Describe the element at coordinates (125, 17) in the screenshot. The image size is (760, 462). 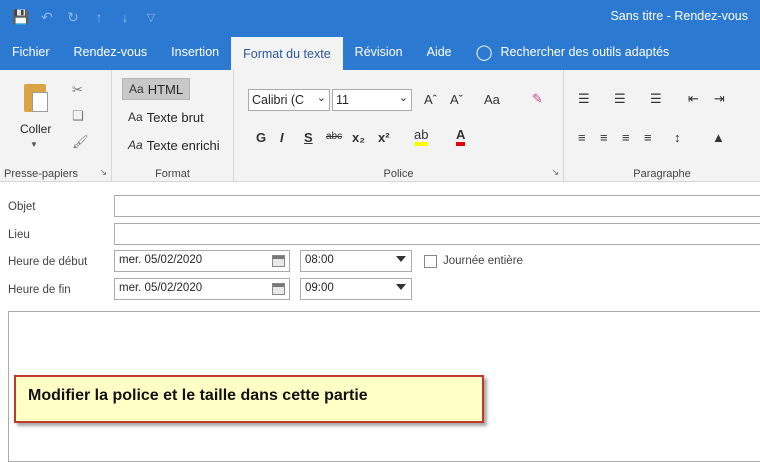
I see `down-arrow-icon: ↓` at that location.